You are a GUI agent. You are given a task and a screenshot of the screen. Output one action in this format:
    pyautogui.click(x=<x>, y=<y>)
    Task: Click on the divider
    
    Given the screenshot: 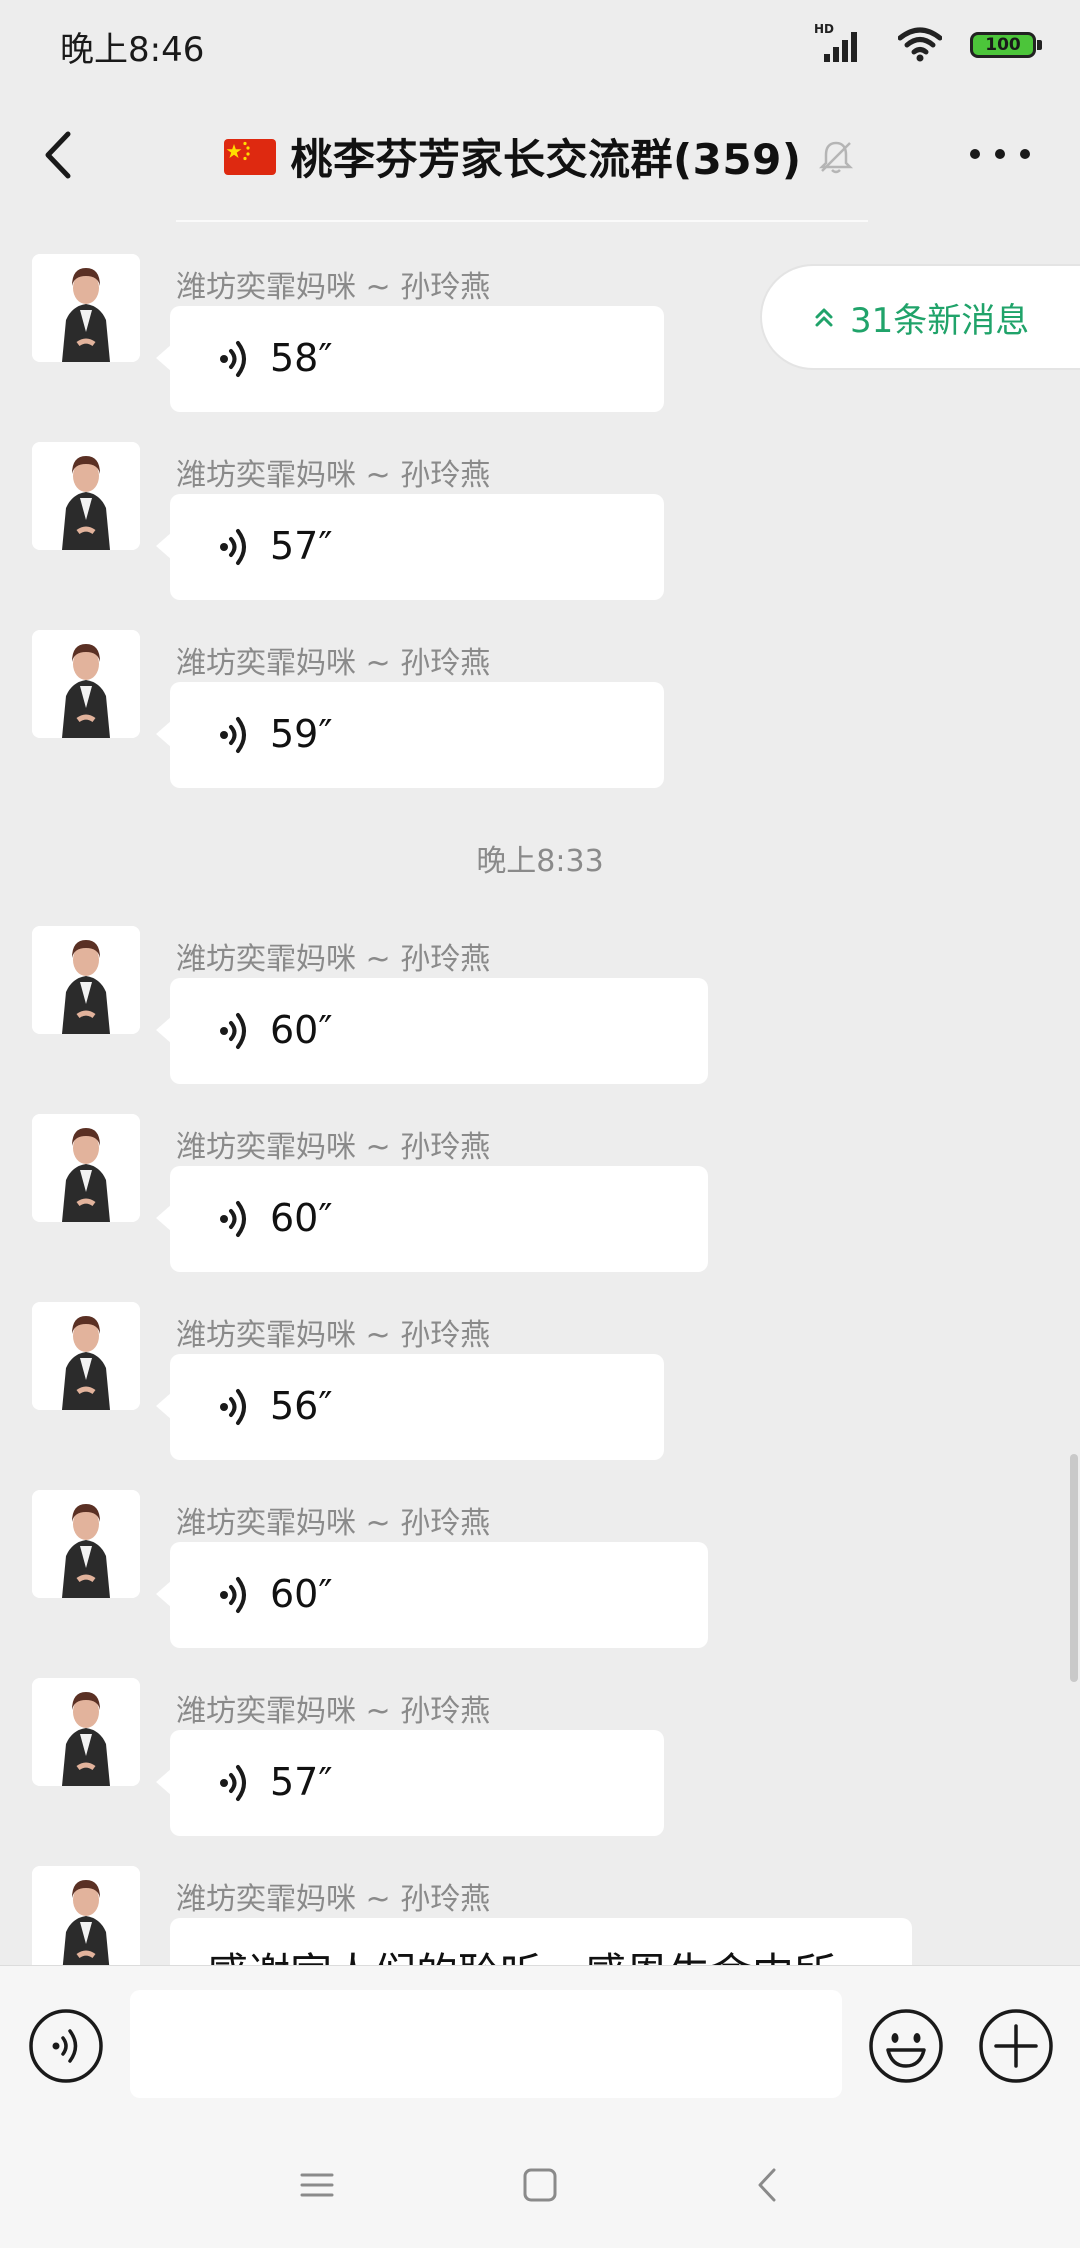 What is the action you would take?
    pyautogui.click(x=522, y=221)
    